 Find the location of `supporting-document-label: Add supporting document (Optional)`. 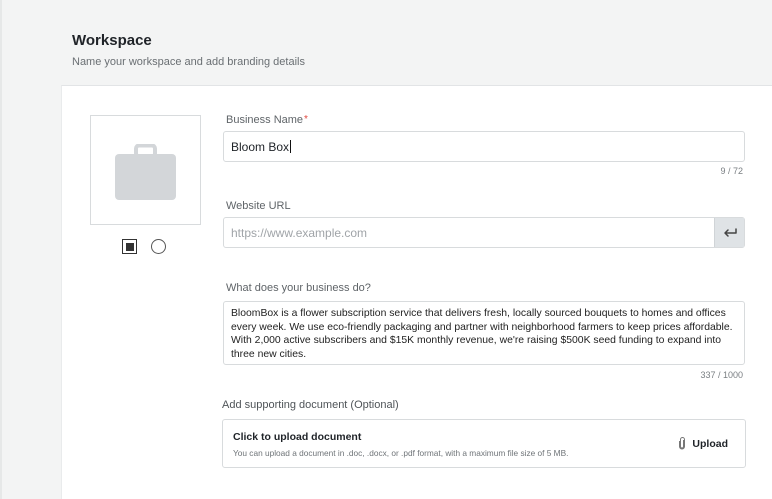

supporting-document-label: Add supporting document (Optional) is located at coordinates (310, 405).